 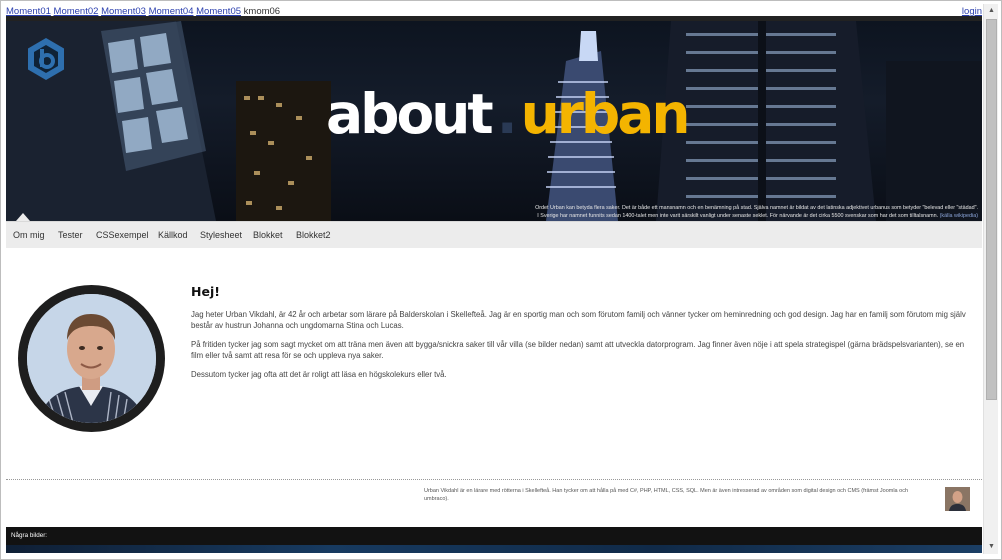 What do you see at coordinates (605, 114) in the screenshot?
I see `site-title-urban: urban` at bounding box center [605, 114].